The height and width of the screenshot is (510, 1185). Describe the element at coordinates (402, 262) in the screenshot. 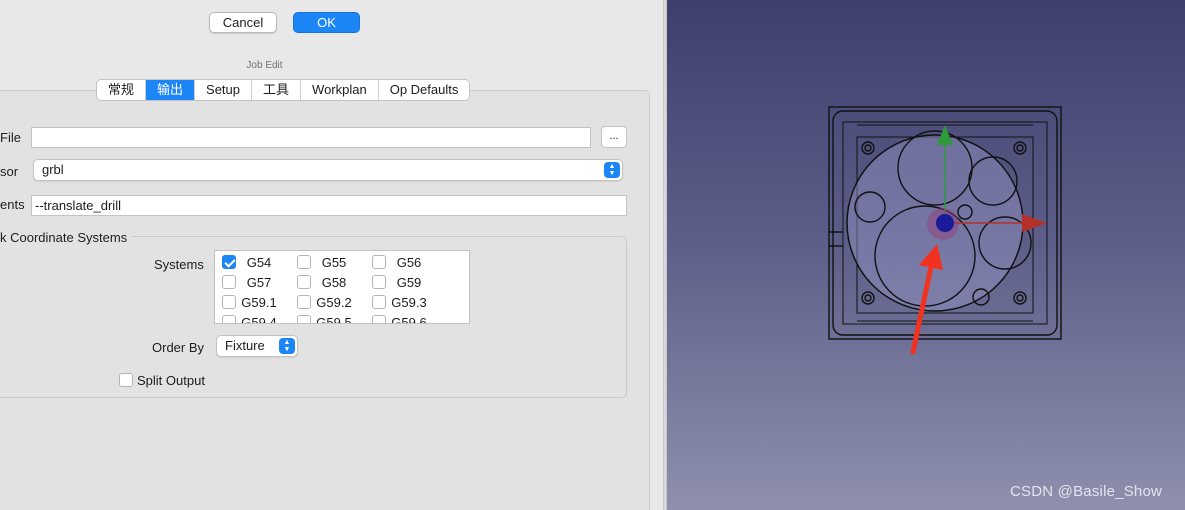

I see `system-item-g56: G56` at that location.